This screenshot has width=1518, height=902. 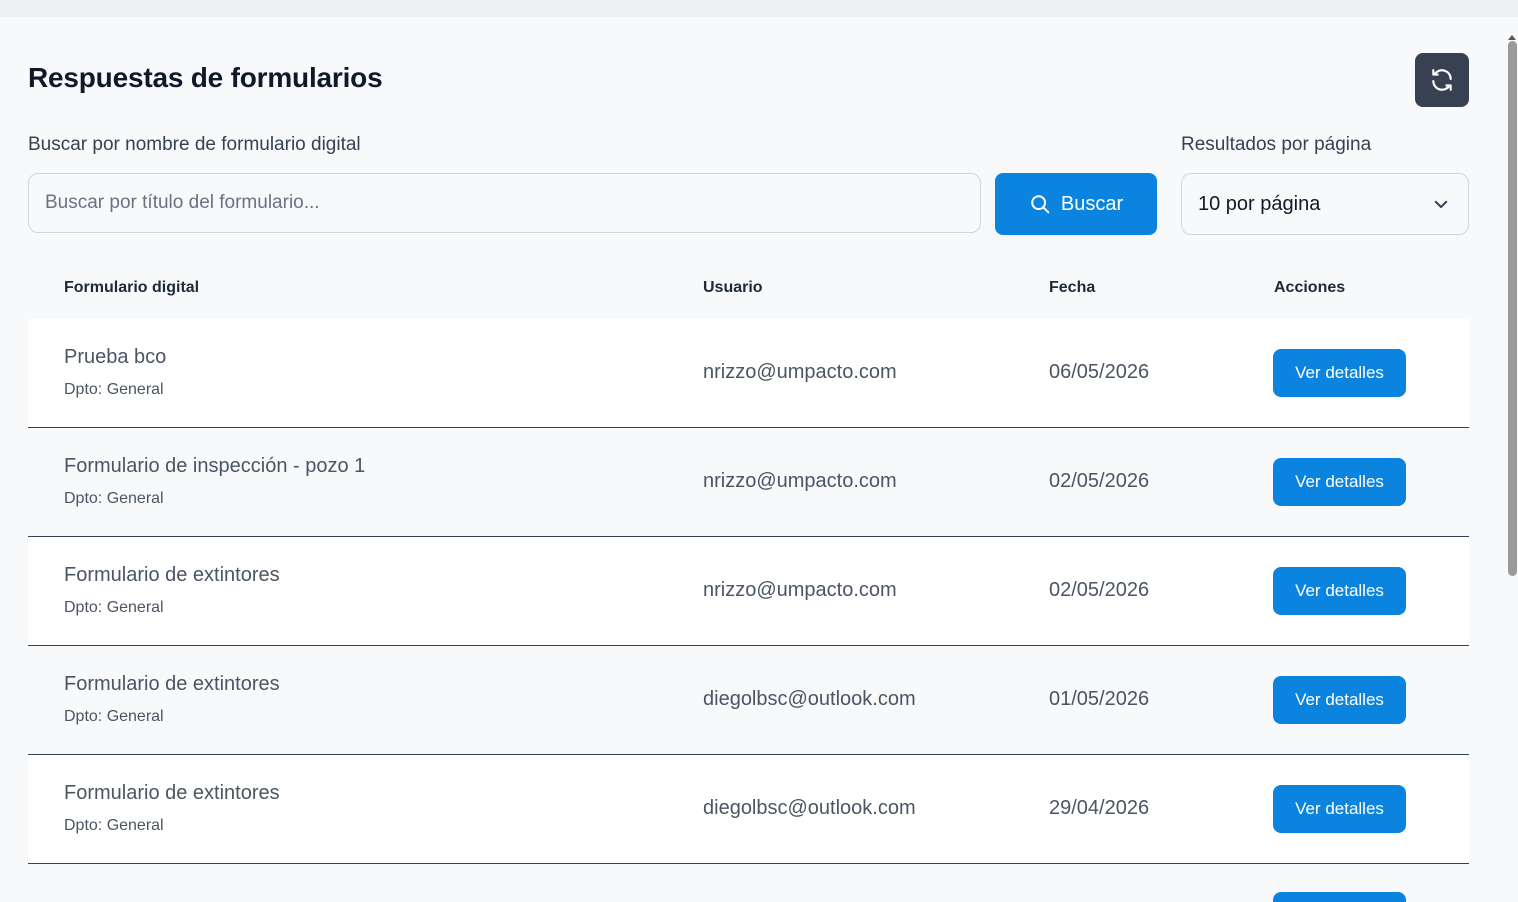 I want to click on chevron-down-icon, so click(x=1441, y=204).